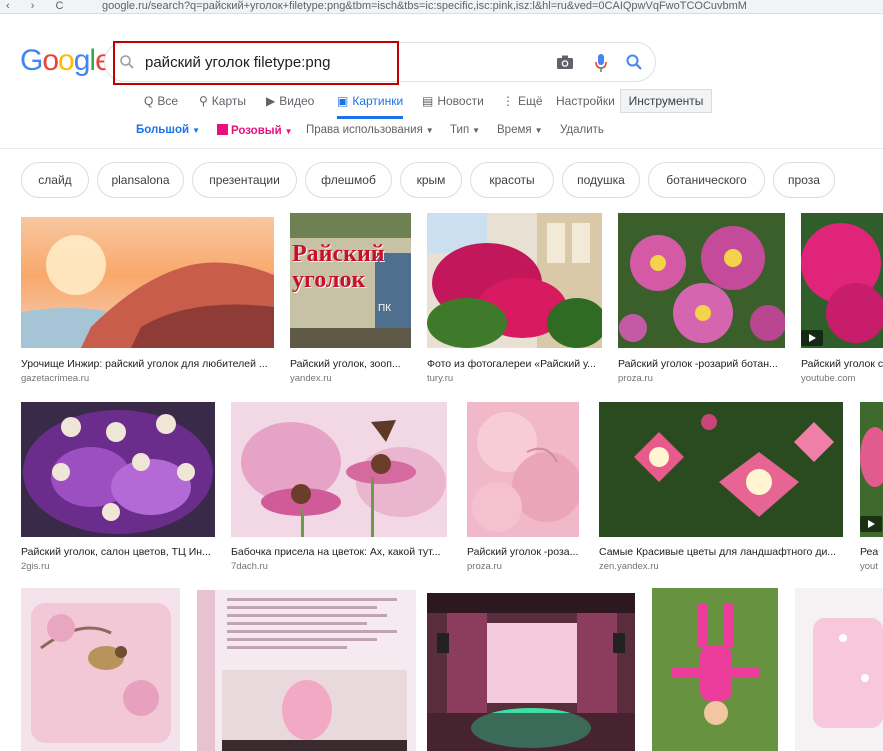 Image resolution: width=883 pixels, height=751 pixels. I want to click on result-image-event-hall, so click(531, 672).